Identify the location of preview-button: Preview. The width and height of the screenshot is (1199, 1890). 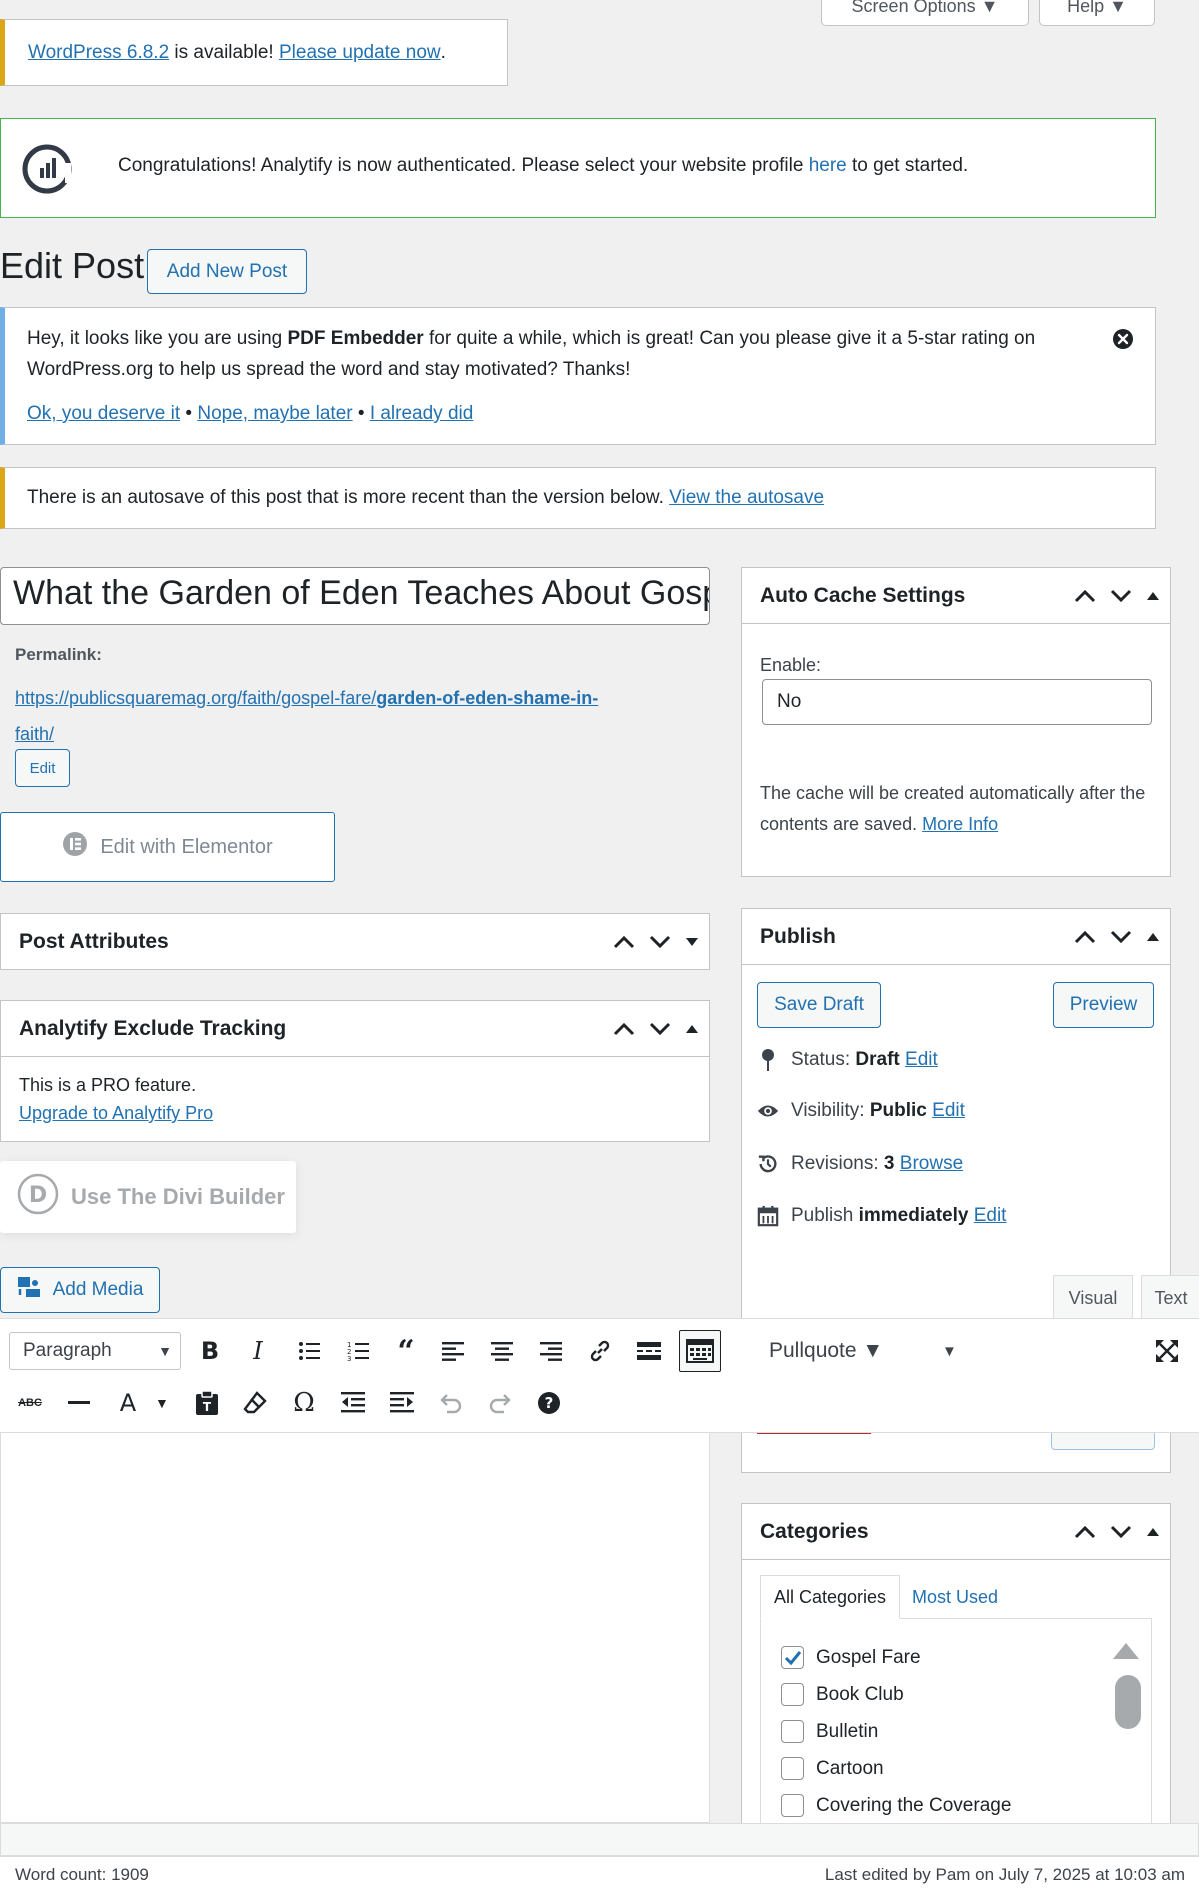
(1103, 1005).